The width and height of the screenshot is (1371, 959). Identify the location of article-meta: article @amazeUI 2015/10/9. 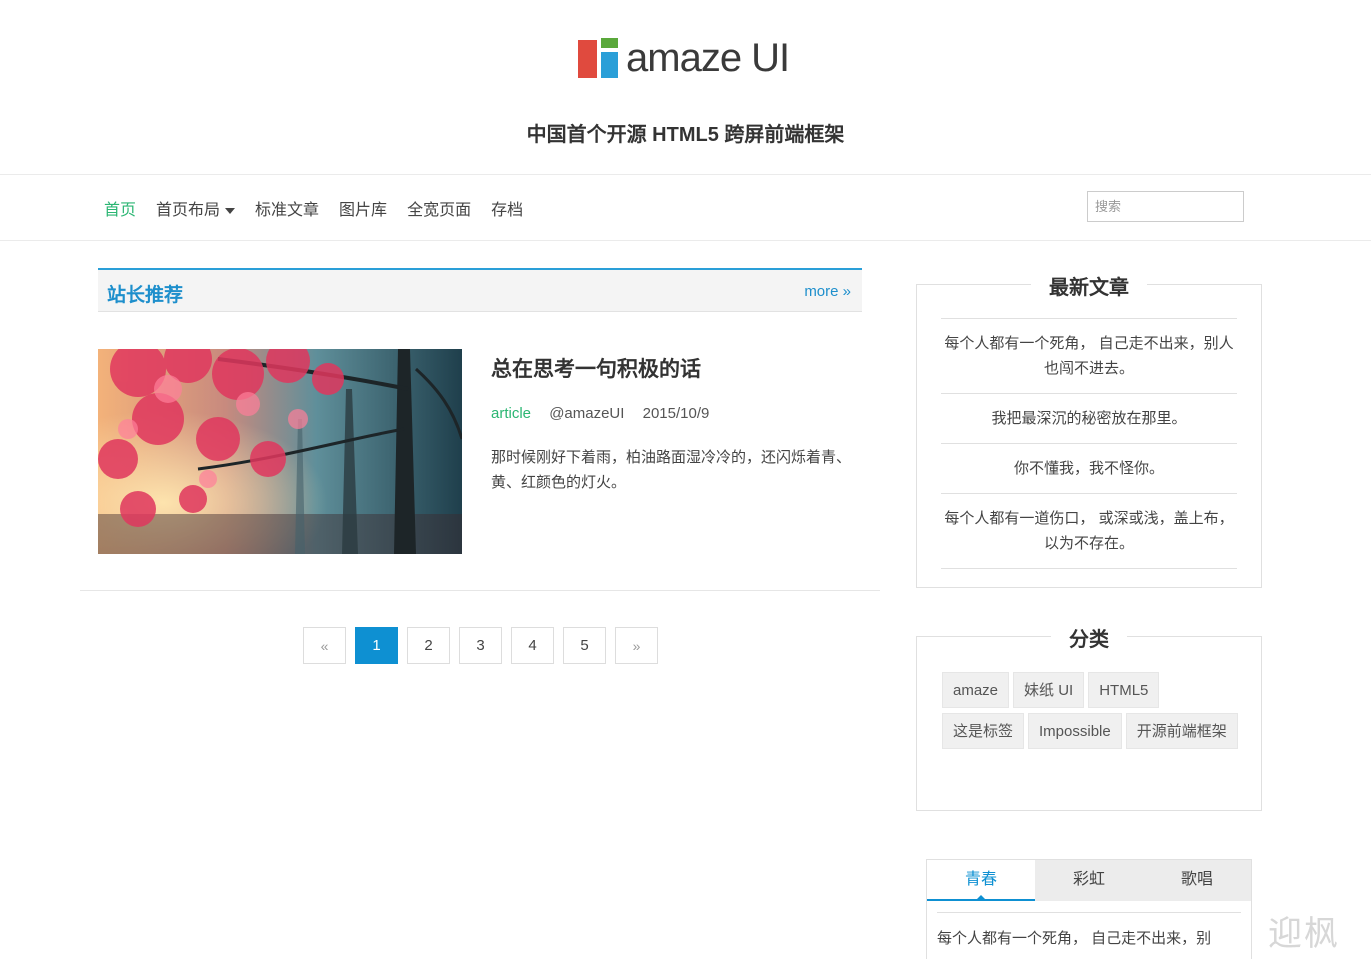
(600, 413).